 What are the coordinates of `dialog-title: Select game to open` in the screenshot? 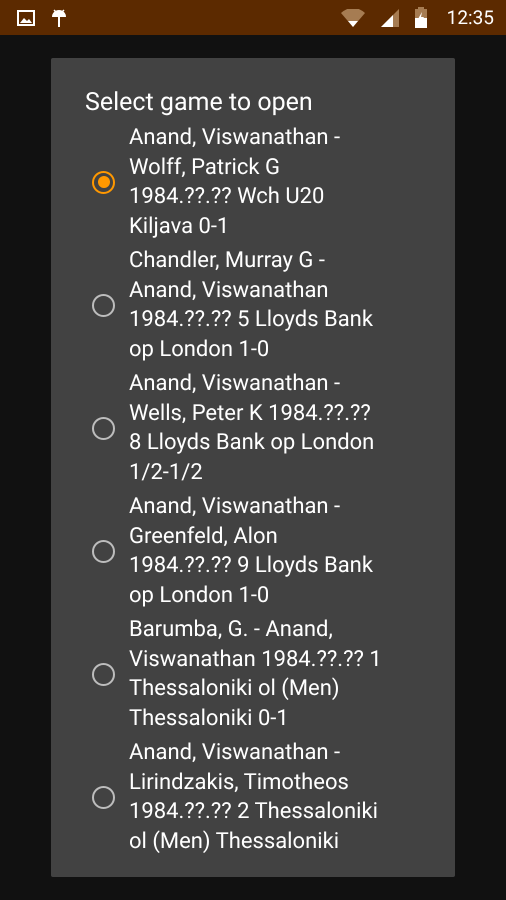 It's located at (199, 102).